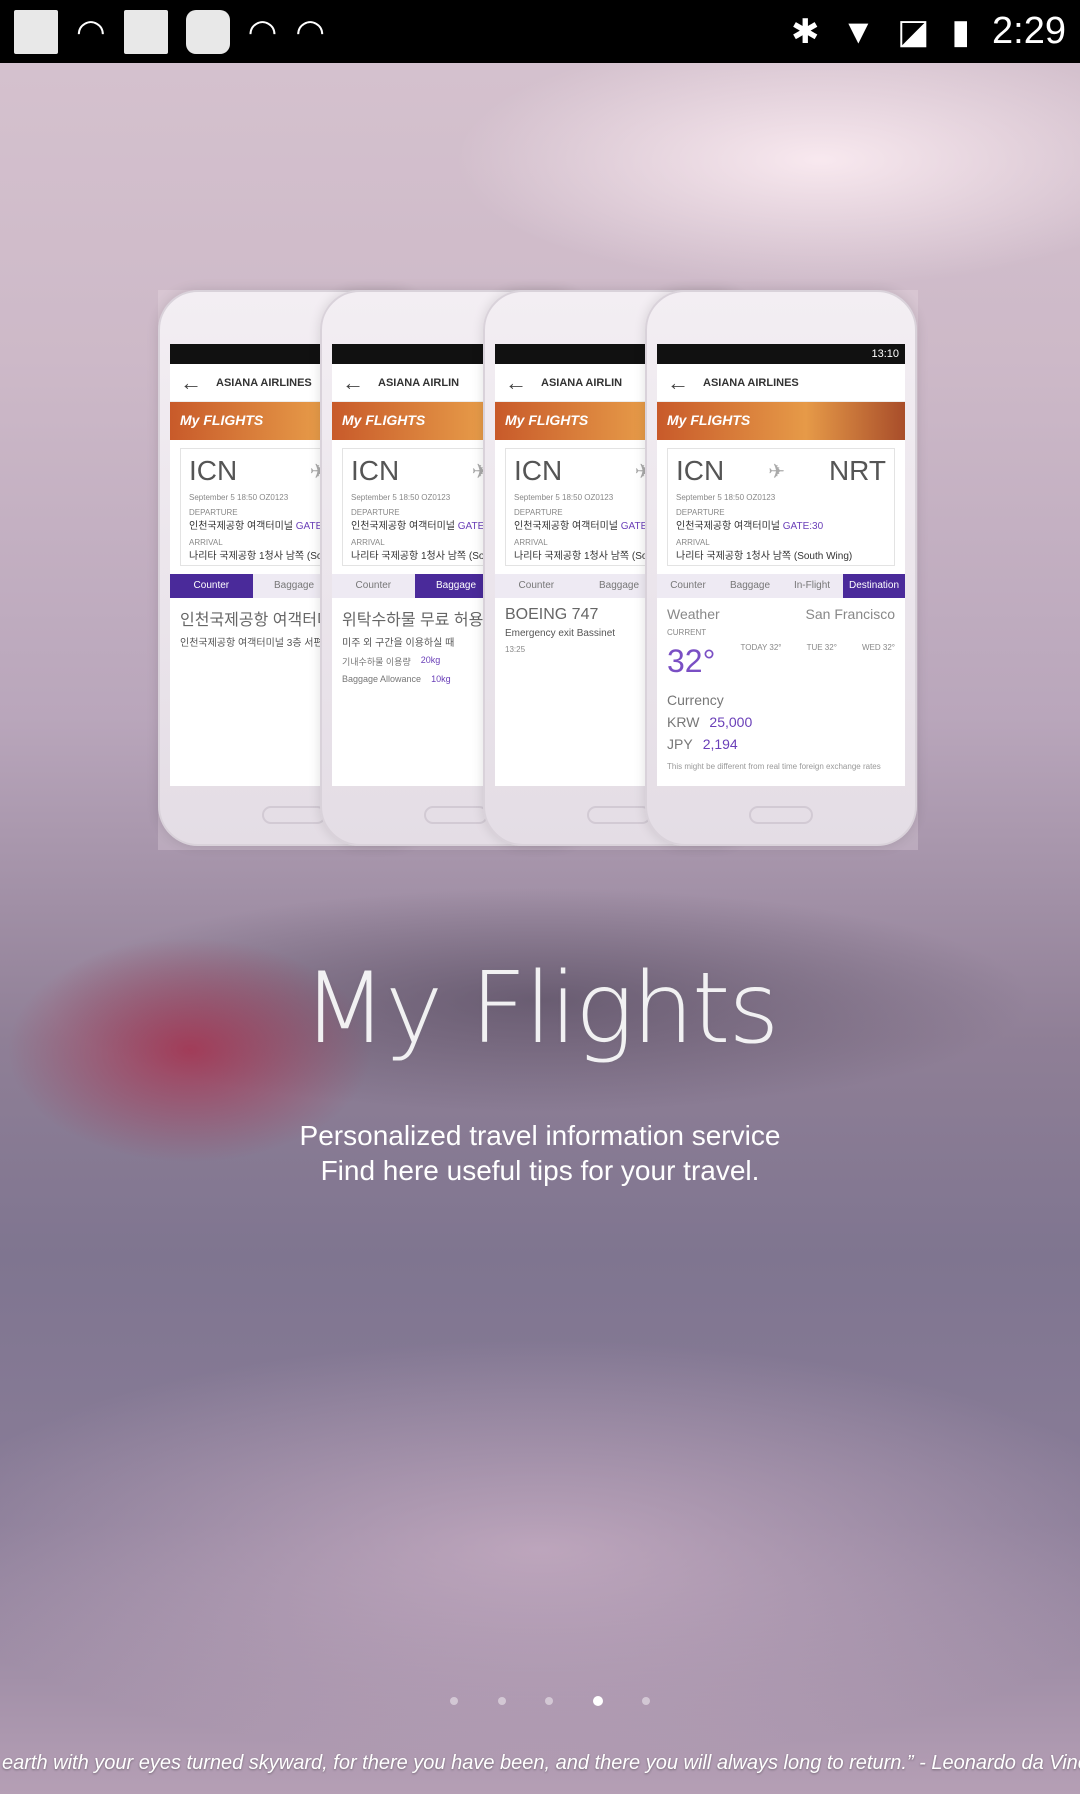 This screenshot has height=1794, width=1080. What do you see at coordinates (540, 1170) in the screenshot?
I see `subtitle-line-2: Find here useful tips for your travel.` at bounding box center [540, 1170].